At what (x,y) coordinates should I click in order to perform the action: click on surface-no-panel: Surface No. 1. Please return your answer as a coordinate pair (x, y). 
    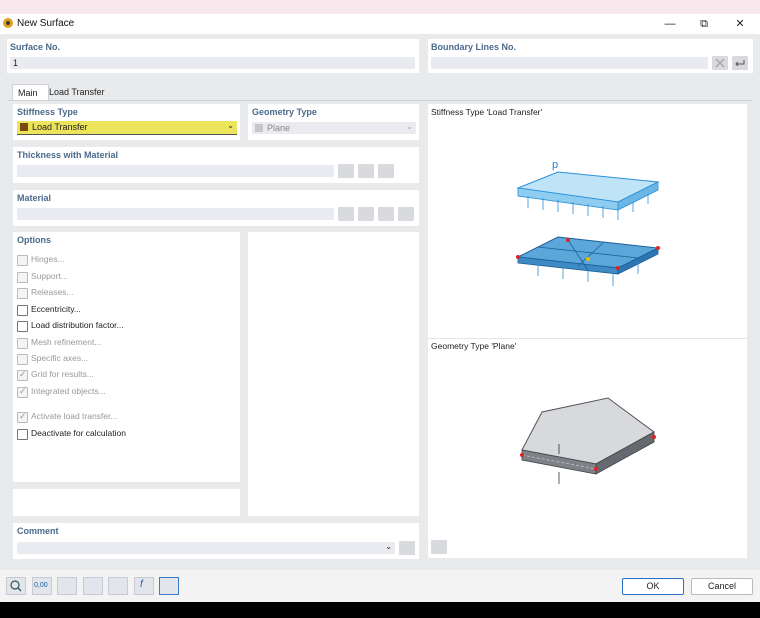
    Looking at the image, I should click on (213, 56).